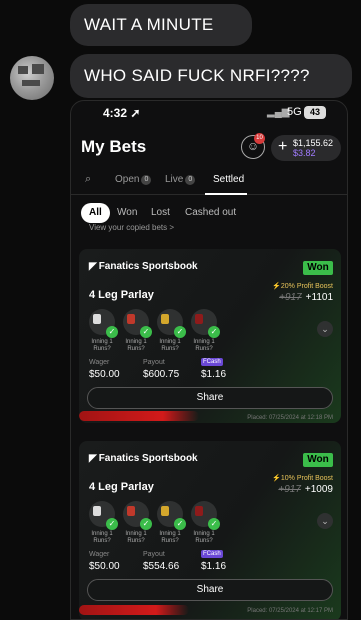 This screenshot has width=361, height=620. Describe the element at coordinates (161, 566) in the screenshot. I see `payout-value: $554.66` at that location.